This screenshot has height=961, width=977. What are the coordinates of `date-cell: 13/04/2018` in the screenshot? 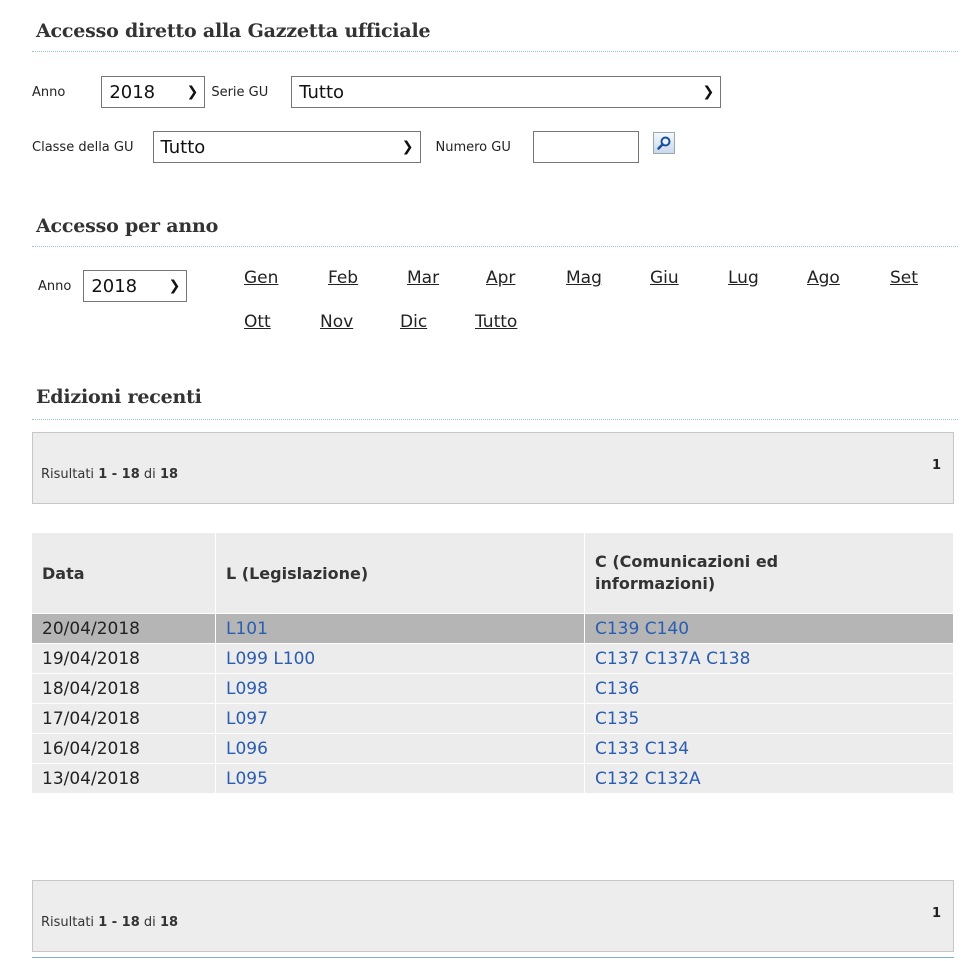 It's located at (124, 778).